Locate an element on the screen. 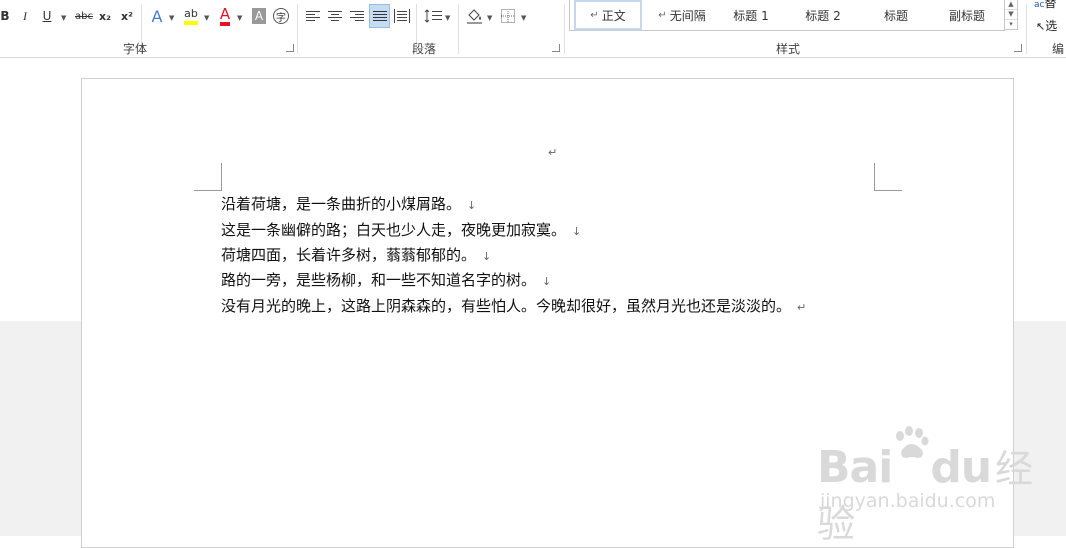 This screenshot has width=1066, height=548. line-text: 沿着荷塘，是一条曲折的小煤屑路。 is located at coordinates (341, 204).